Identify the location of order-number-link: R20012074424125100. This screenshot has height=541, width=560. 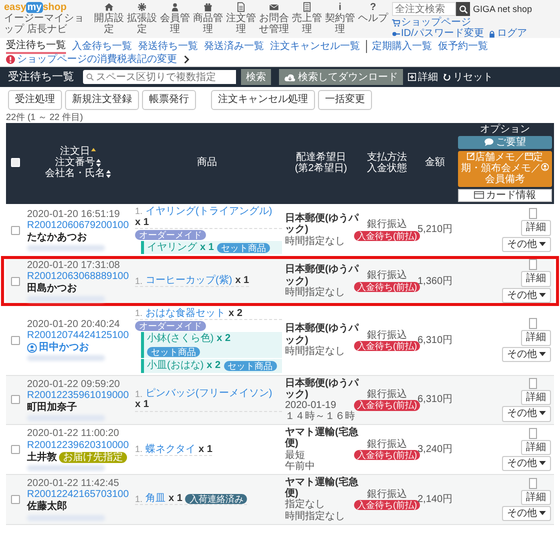
(78, 336).